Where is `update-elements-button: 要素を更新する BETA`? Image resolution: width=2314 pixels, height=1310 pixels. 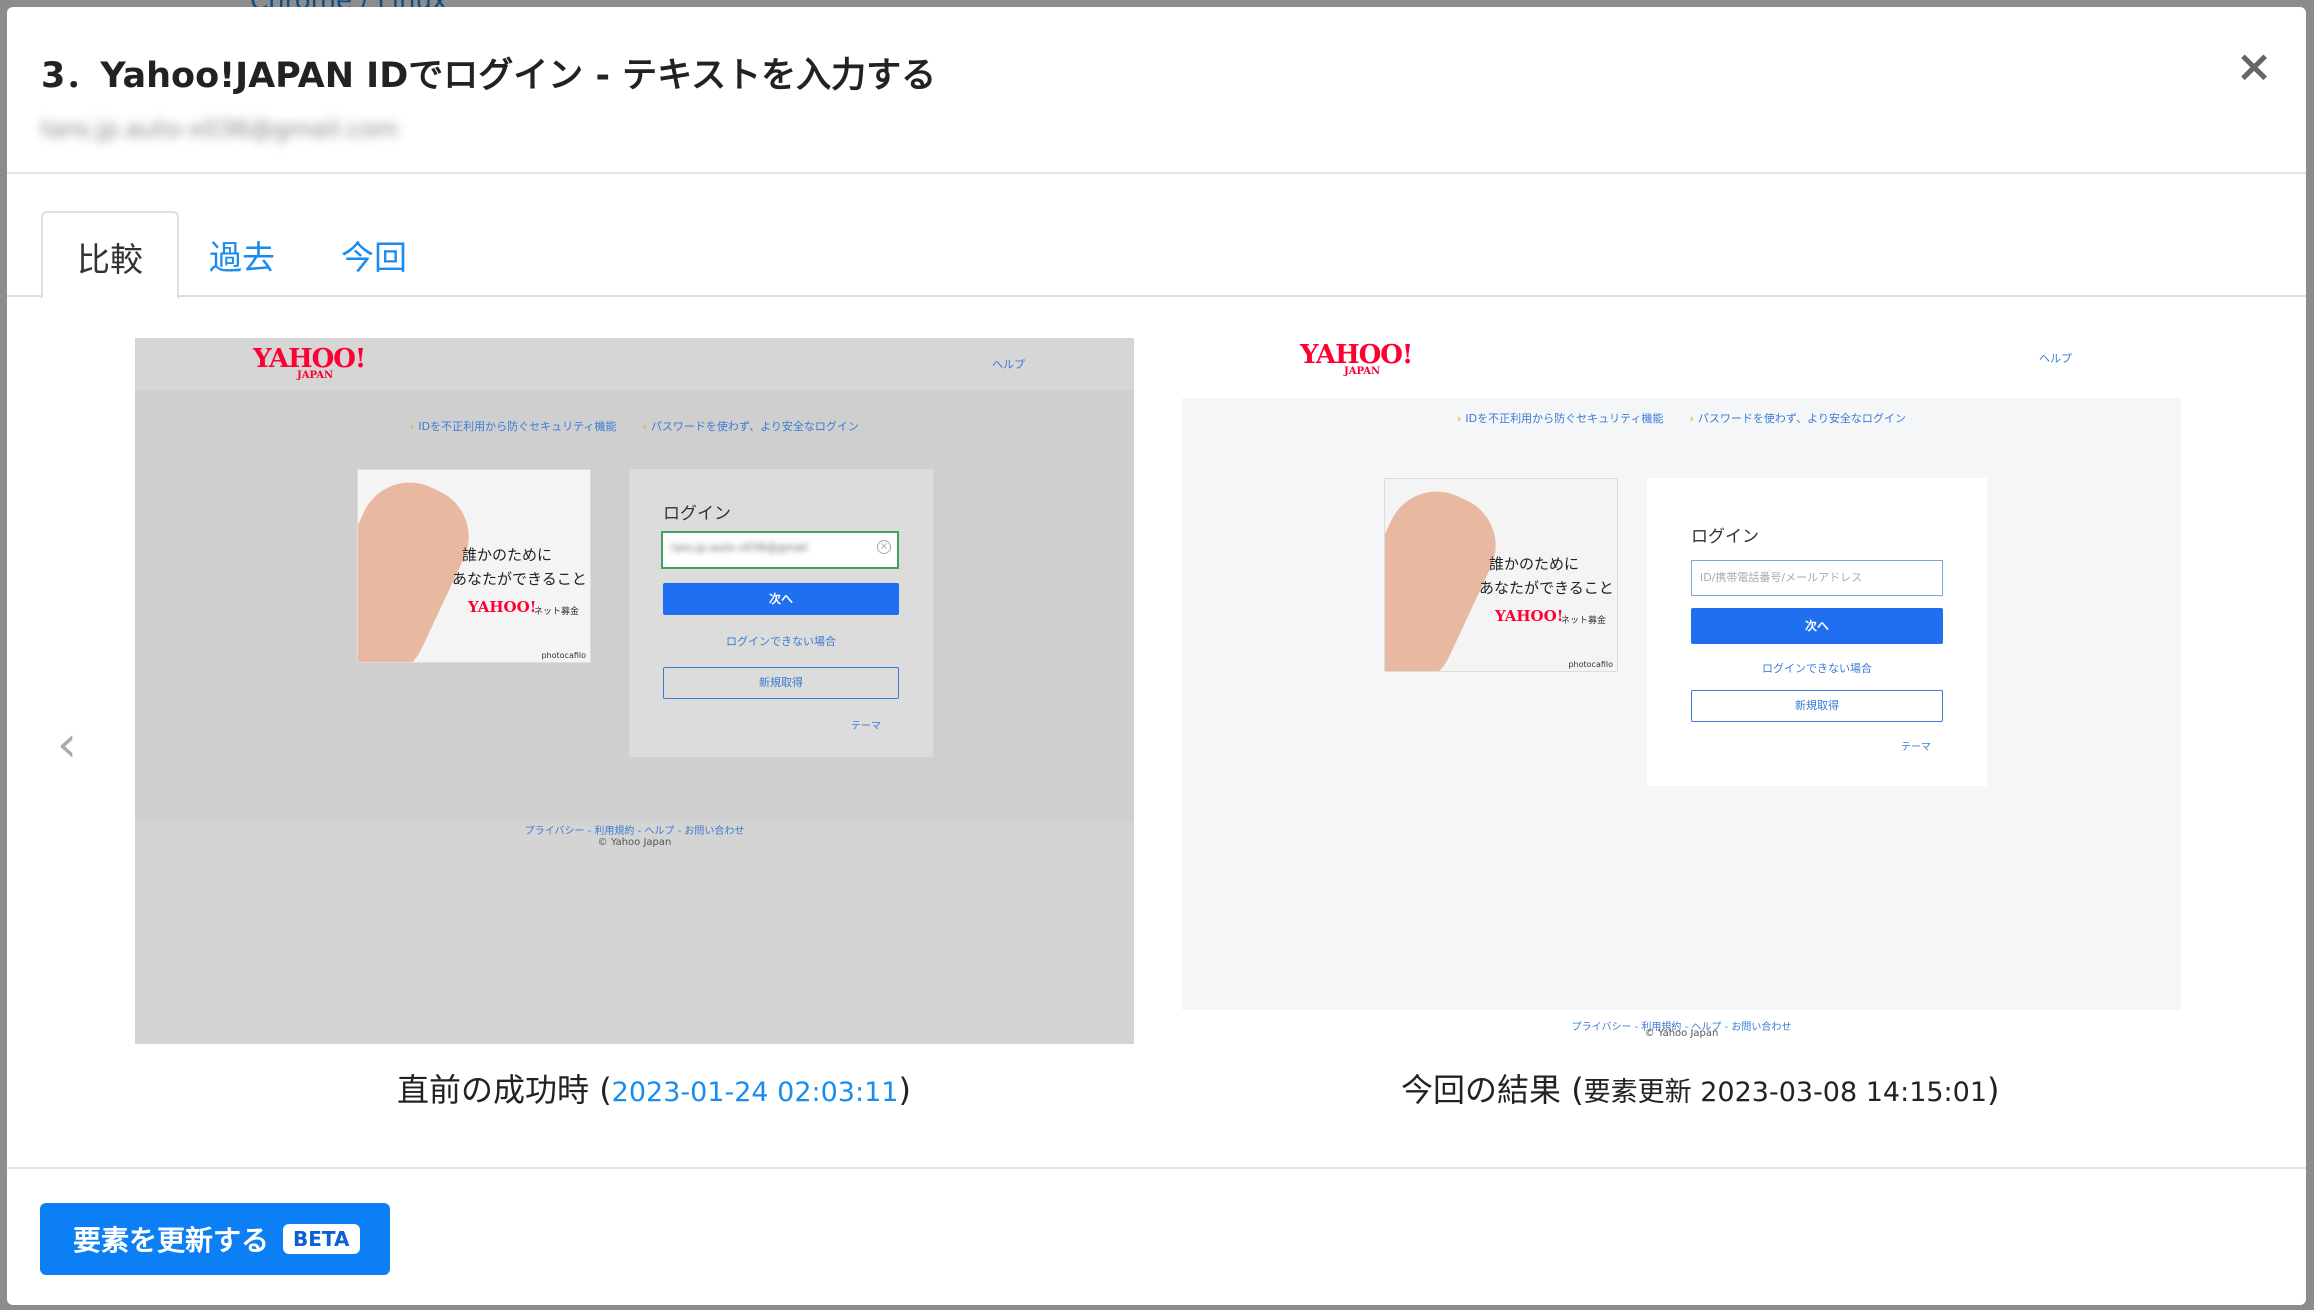 update-elements-button: 要素を更新する BETA is located at coordinates (215, 1239).